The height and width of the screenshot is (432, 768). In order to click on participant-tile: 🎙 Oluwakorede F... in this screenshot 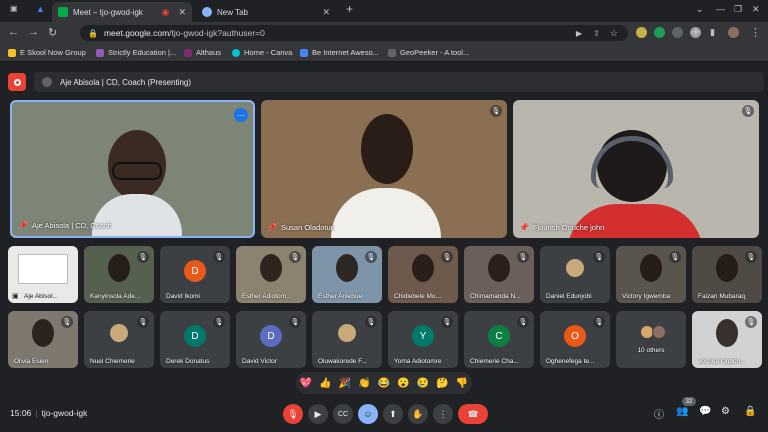, I will do `click(347, 339)`.